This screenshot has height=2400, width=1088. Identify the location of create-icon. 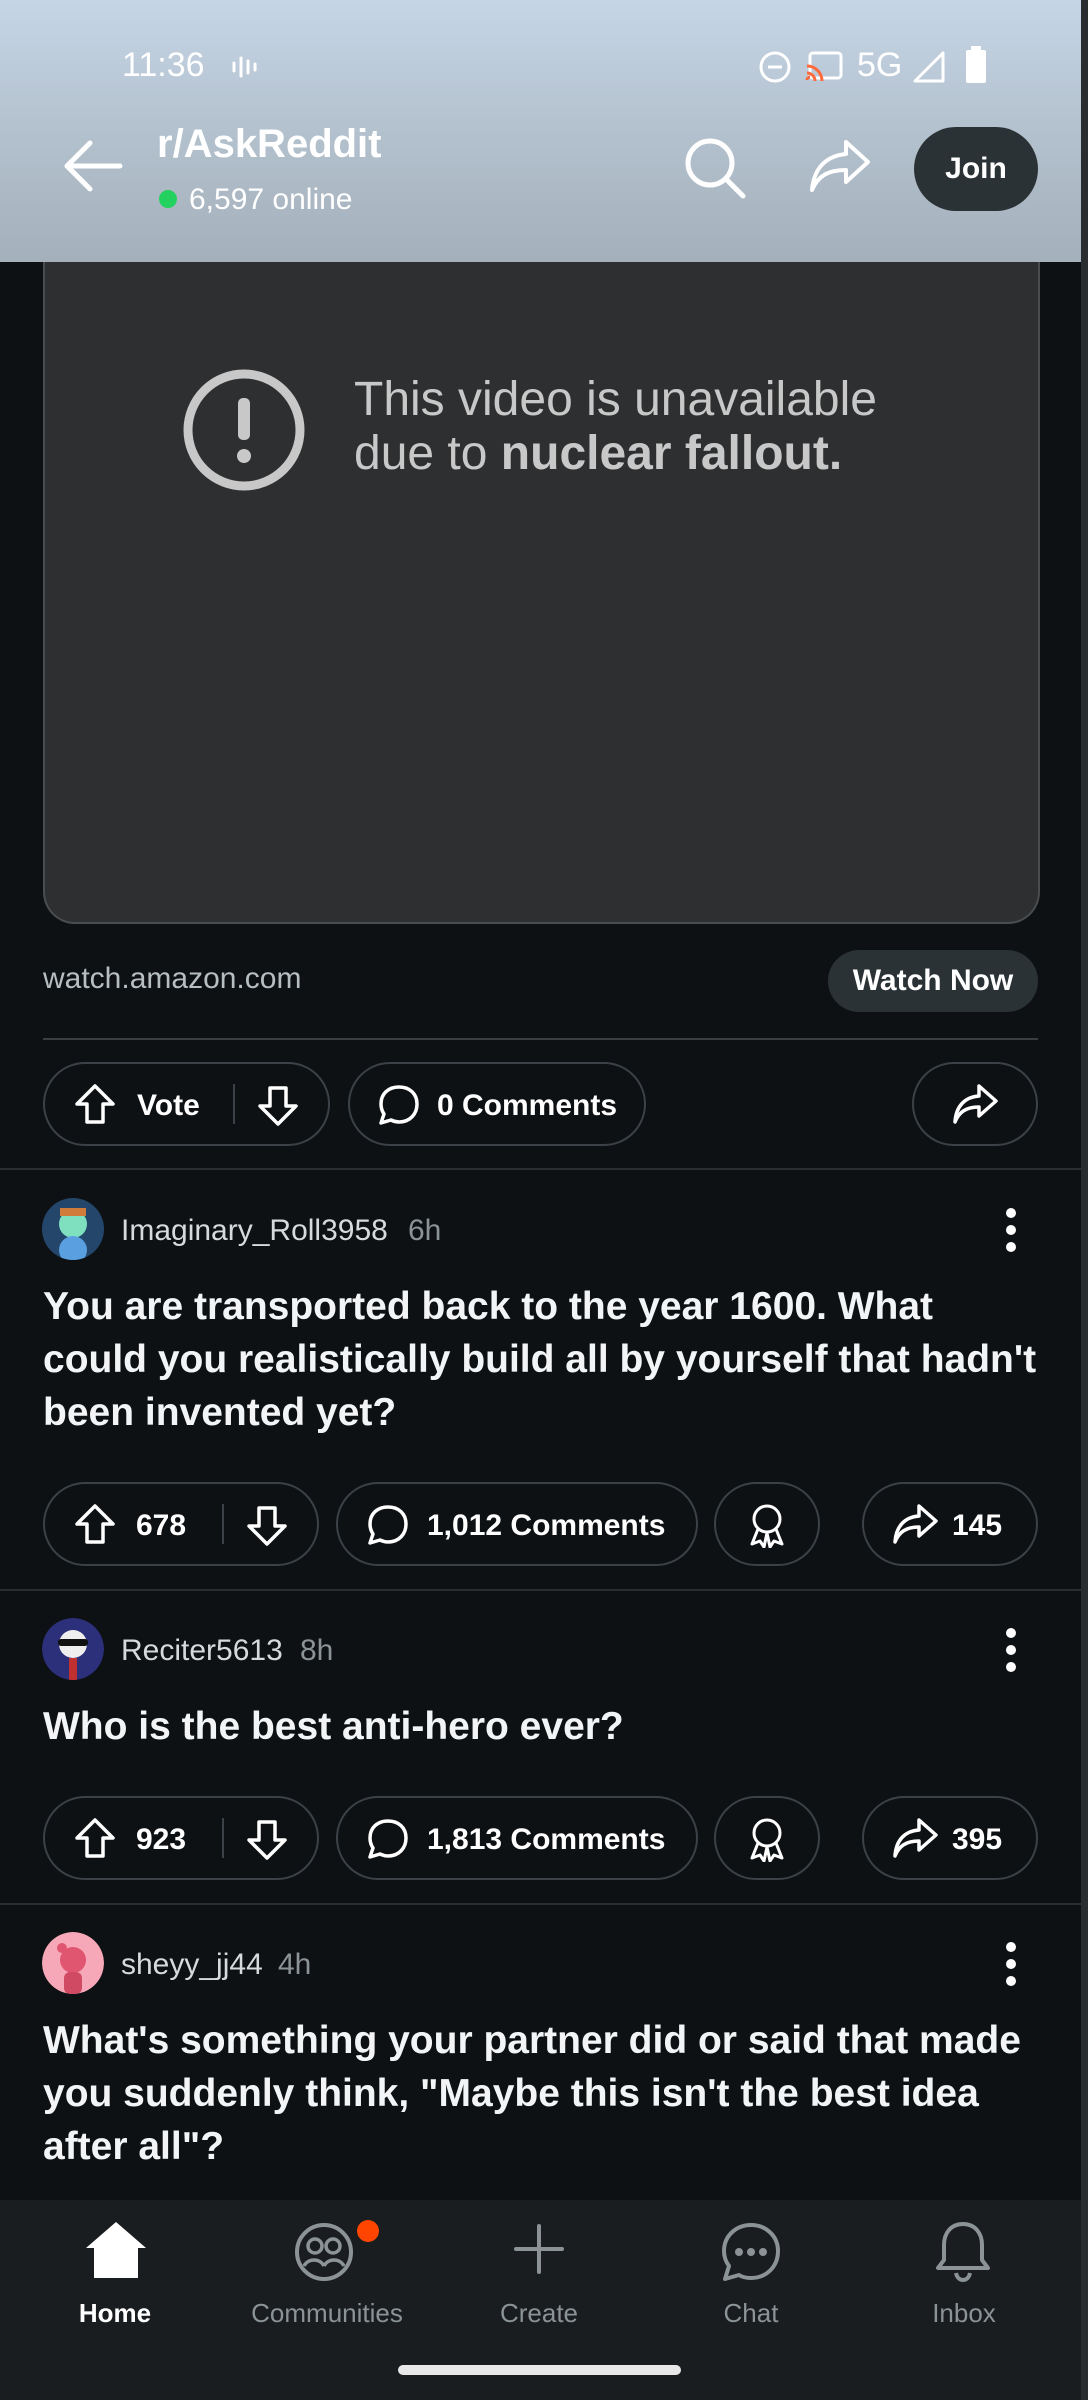
(539, 2249).